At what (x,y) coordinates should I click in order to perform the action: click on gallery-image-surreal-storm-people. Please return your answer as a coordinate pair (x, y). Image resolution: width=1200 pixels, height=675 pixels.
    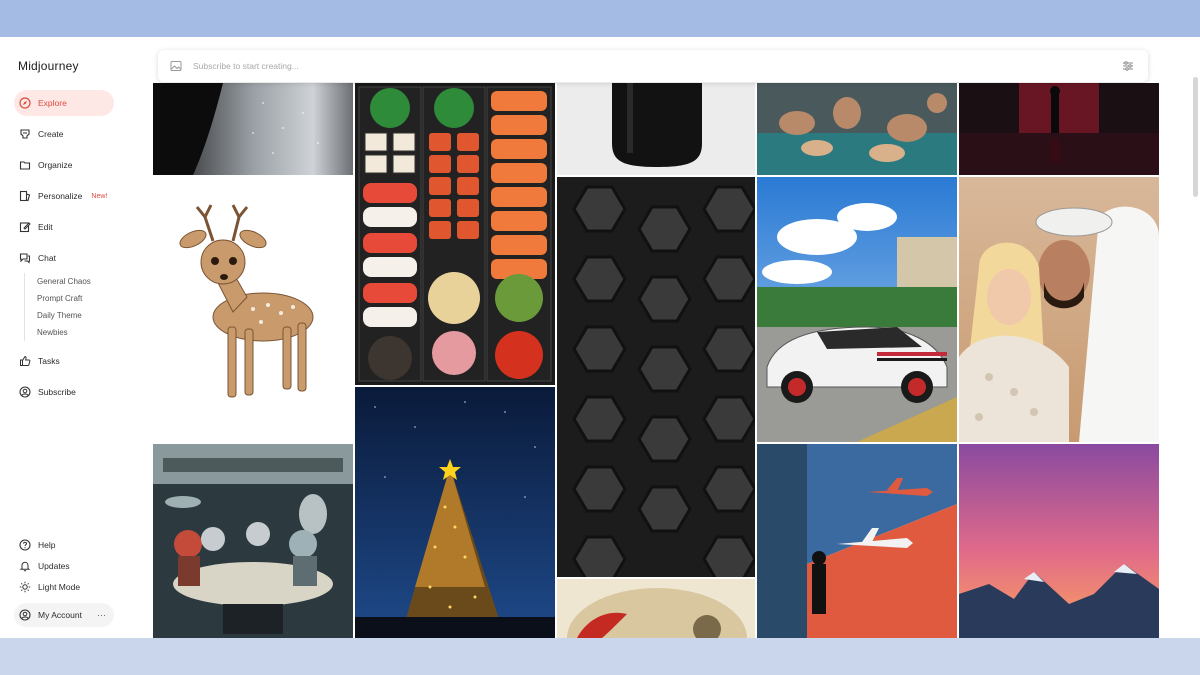
    Looking at the image, I should click on (857, 129).